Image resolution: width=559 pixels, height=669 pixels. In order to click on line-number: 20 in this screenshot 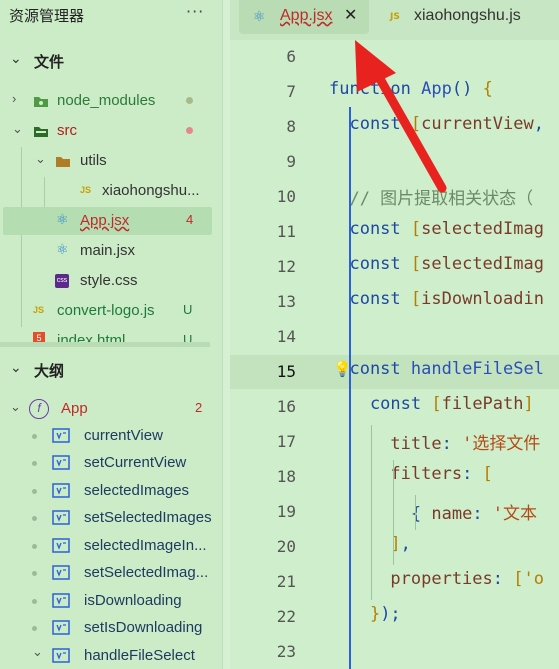, I will do `click(286, 546)`.